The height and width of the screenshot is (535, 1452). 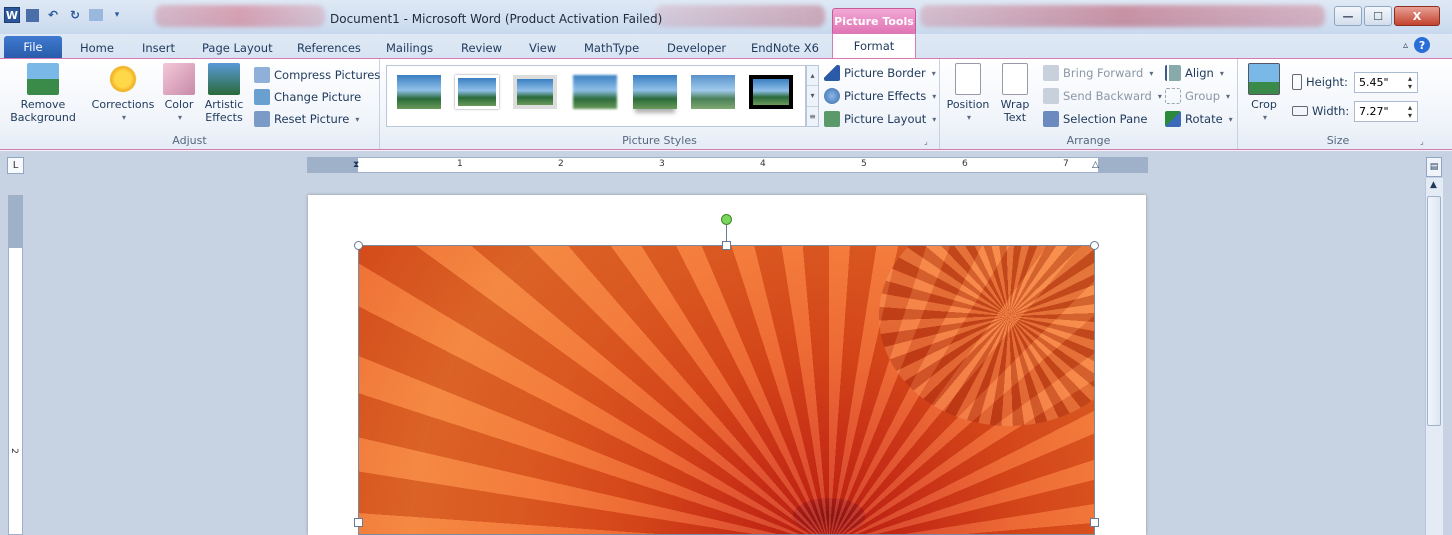 What do you see at coordinates (356, 165) in the screenshot?
I see `indent-marker-icon: ⧗` at bounding box center [356, 165].